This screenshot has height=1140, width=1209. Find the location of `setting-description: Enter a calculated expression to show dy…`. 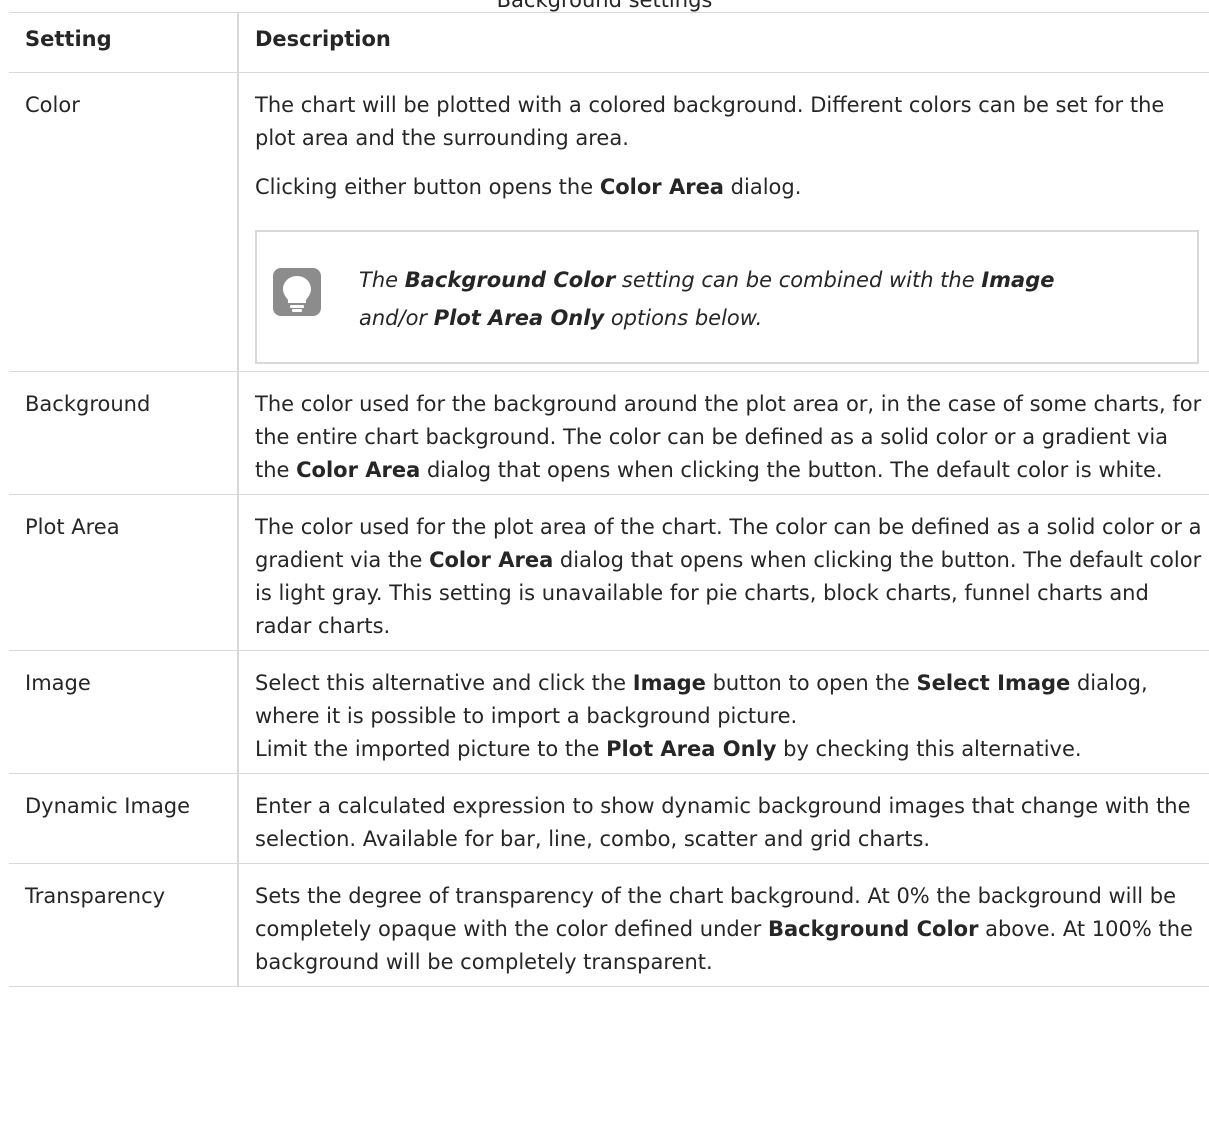

setting-description: Enter a calculated expression to show dy… is located at coordinates (723, 818).